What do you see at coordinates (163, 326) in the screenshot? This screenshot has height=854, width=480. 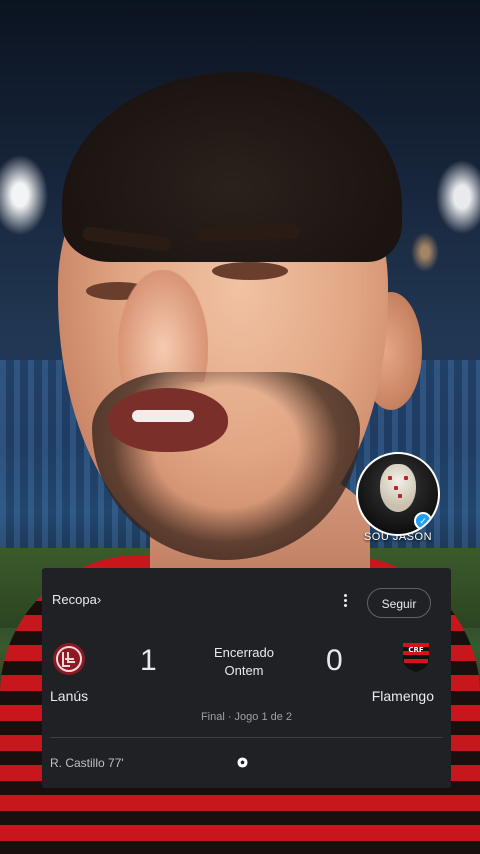 I see `player-nose` at bounding box center [163, 326].